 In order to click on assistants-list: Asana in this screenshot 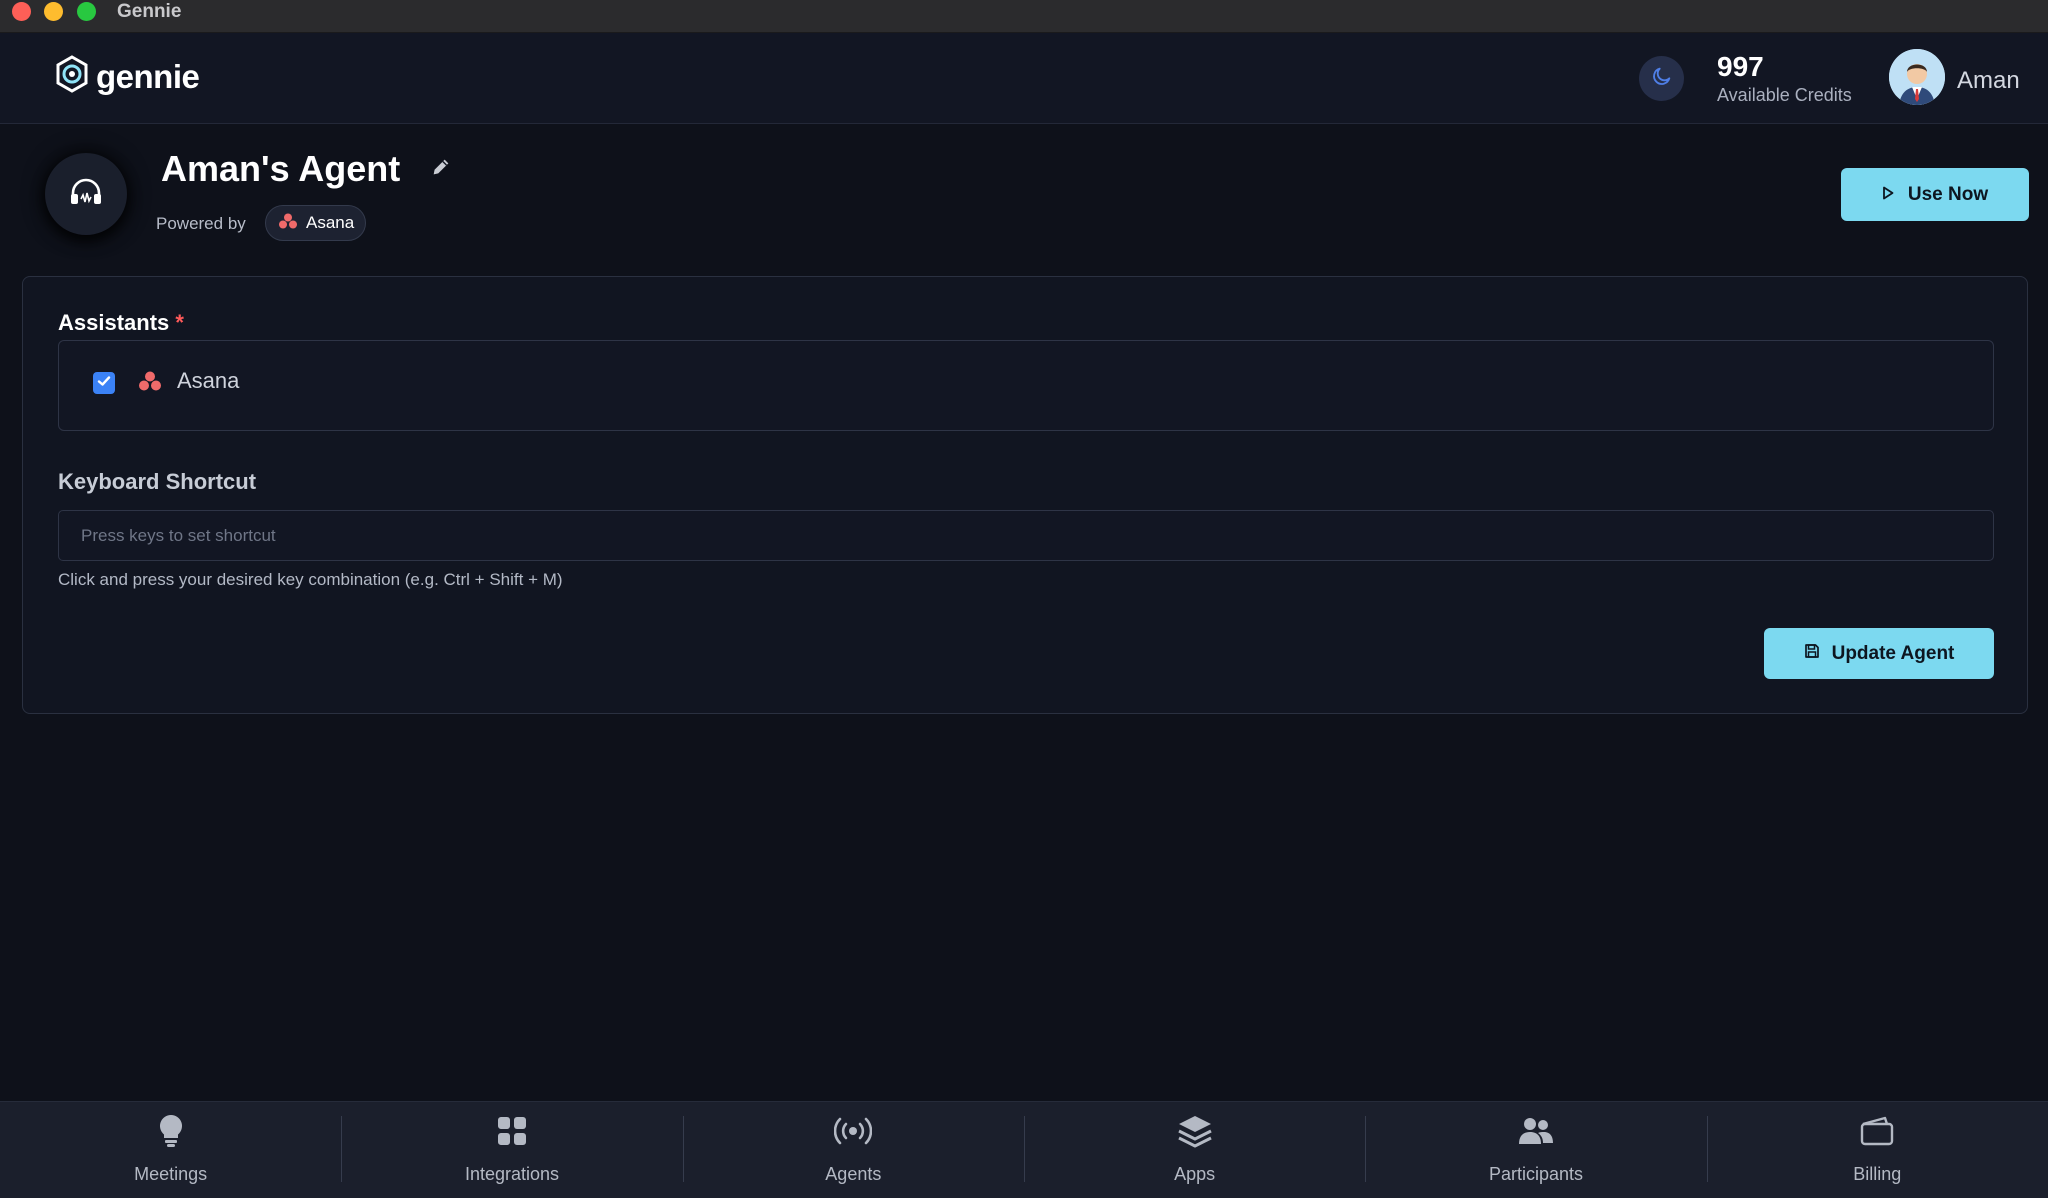, I will do `click(1026, 385)`.